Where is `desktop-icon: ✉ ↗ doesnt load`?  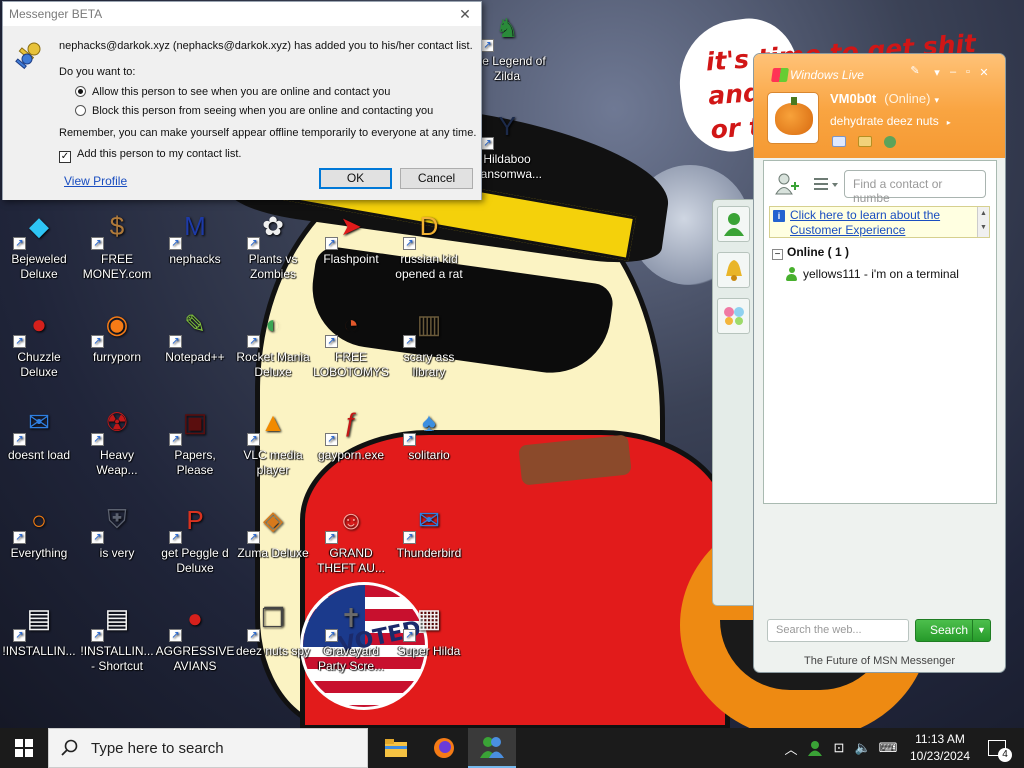
desktop-icon: ✉ ↗ doesnt load is located at coordinates (39, 444).